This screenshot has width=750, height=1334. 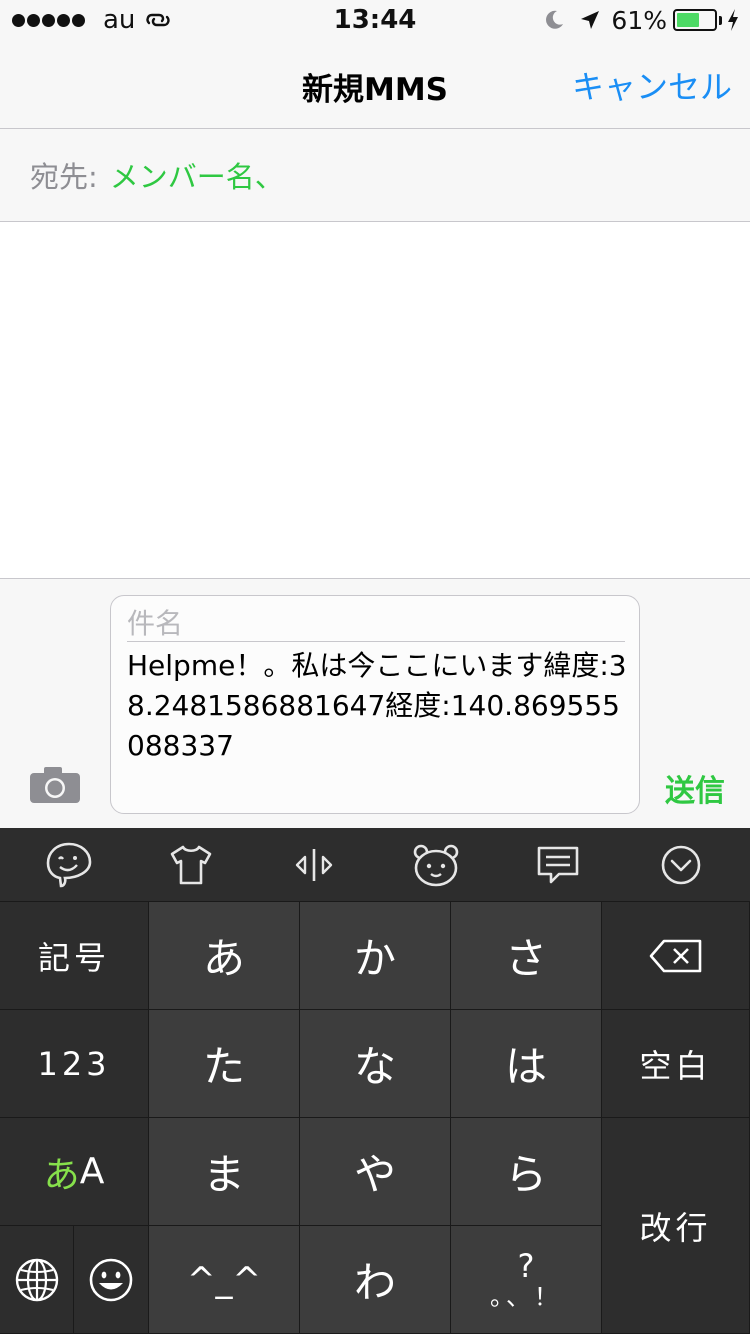 I want to click on charging-bolt-icon, so click(x=733, y=20).